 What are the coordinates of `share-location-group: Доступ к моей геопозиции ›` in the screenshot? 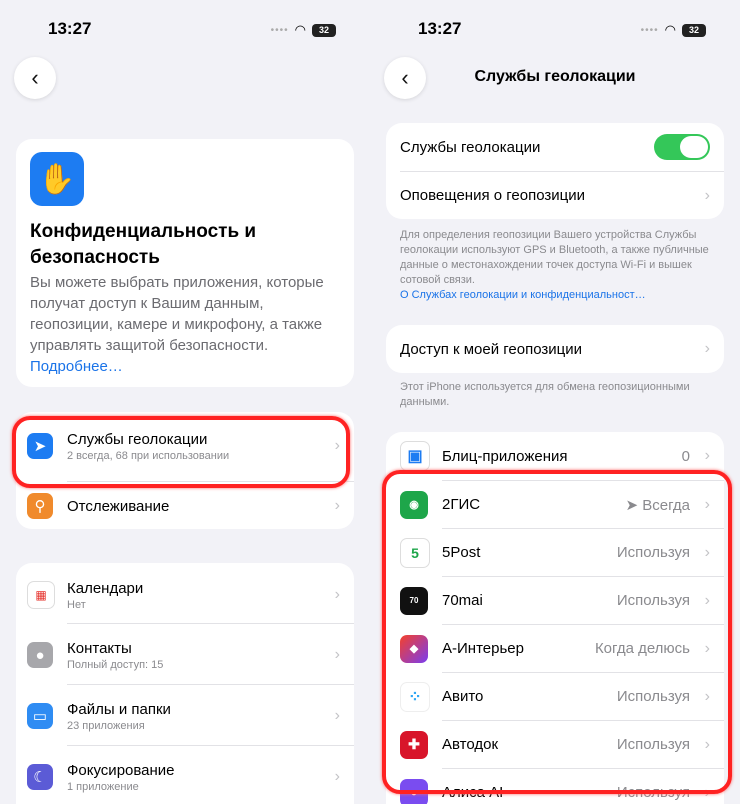 It's located at (555, 349).